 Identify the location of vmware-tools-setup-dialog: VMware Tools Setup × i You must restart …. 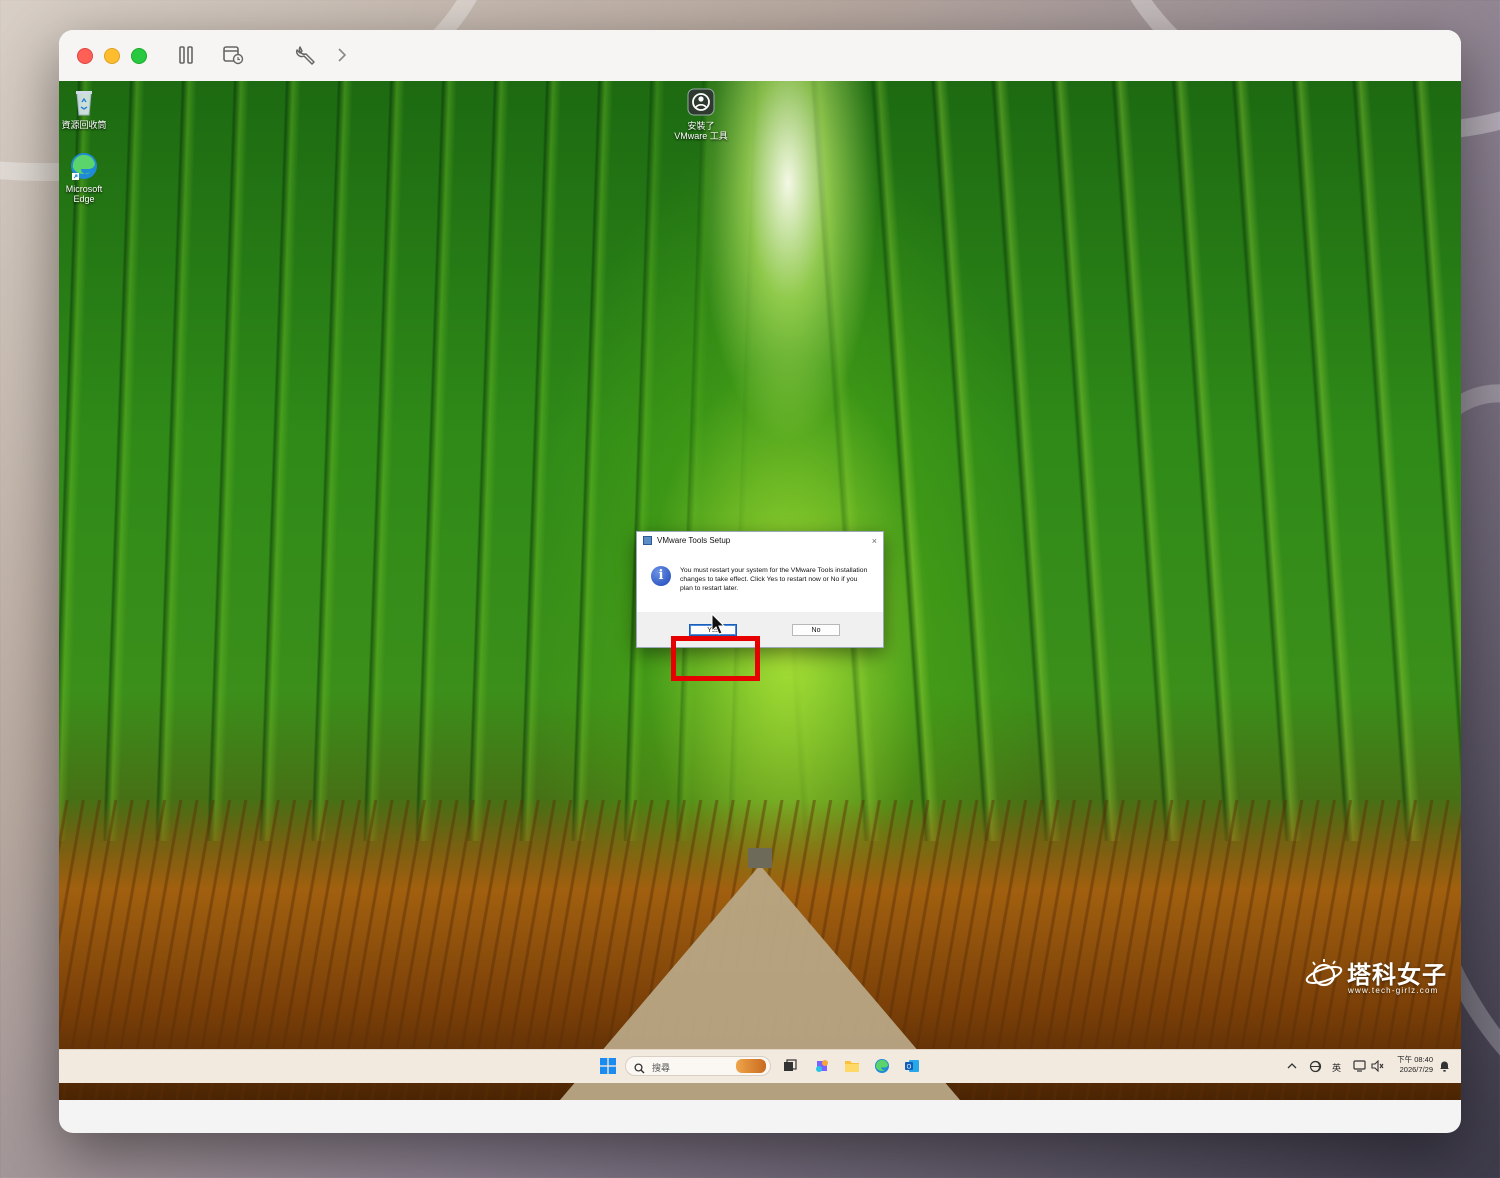
(760, 589).